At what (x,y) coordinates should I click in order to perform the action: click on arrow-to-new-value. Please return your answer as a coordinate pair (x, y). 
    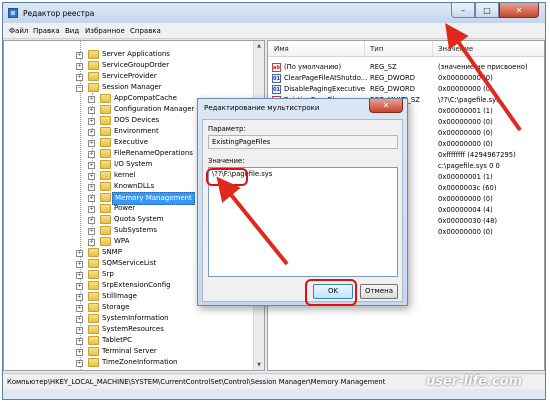
    Looking at the image, I should click on (252, 221).